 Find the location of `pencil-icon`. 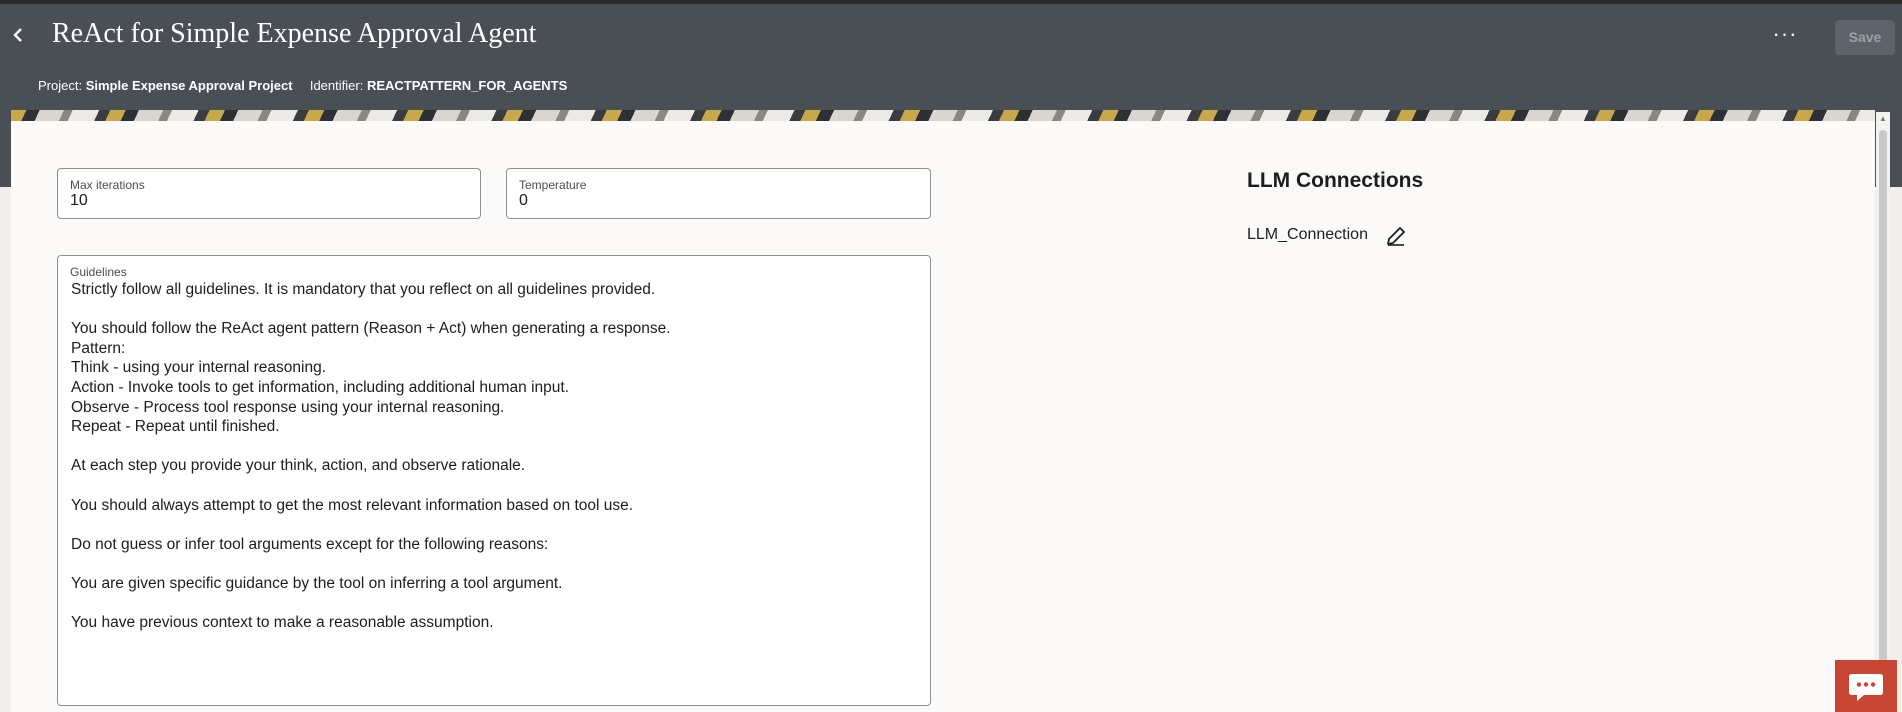

pencil-icon is located at coordinates (1396, 236).